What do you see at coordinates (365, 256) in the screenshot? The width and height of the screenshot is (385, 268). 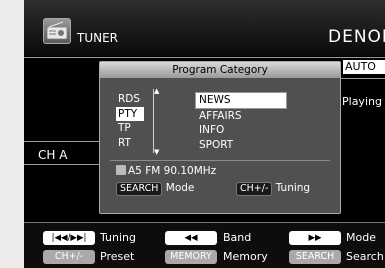 I see `search-label: Search` at bounding box center [365, 256].